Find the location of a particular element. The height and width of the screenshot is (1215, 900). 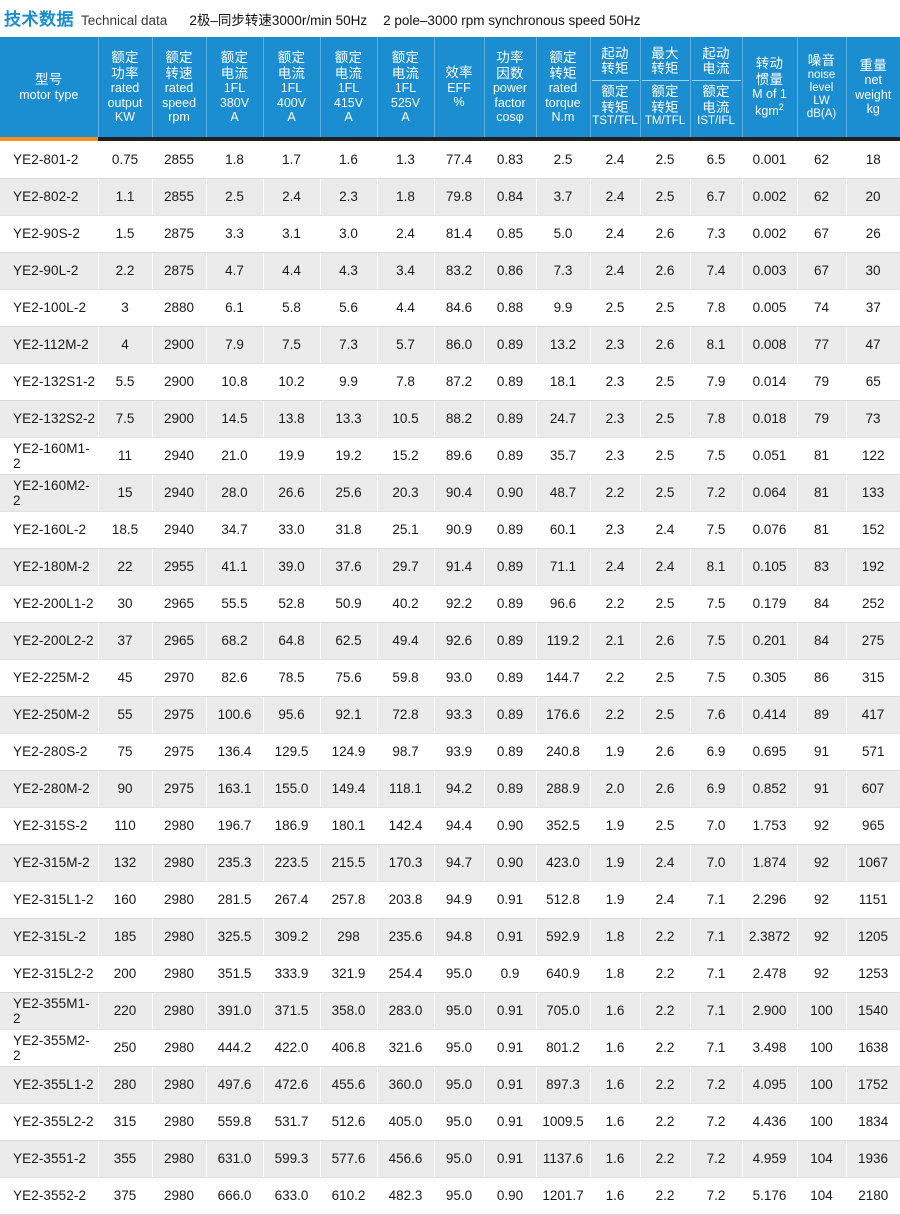

cell-weight: 47 is located at coordinates (873, 345).